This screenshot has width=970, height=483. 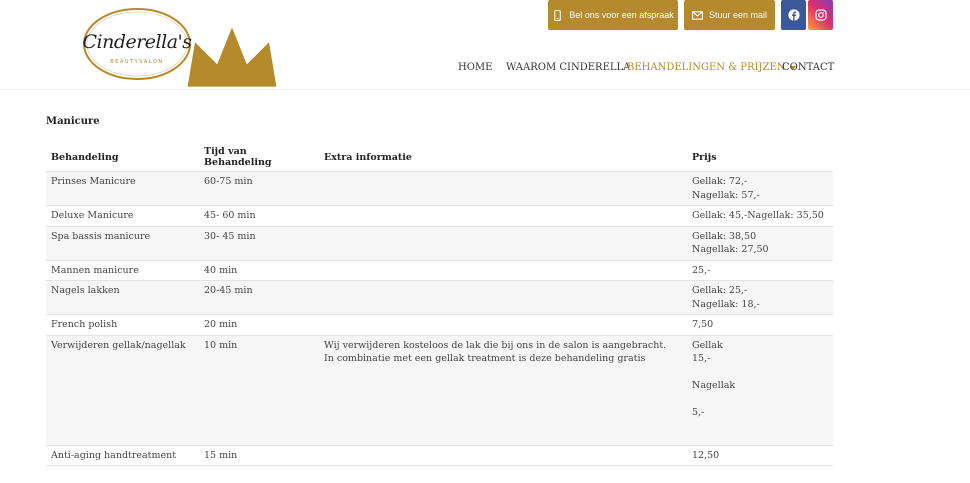 I want to click on price-line: Gellak, so click(x=707, y=345).